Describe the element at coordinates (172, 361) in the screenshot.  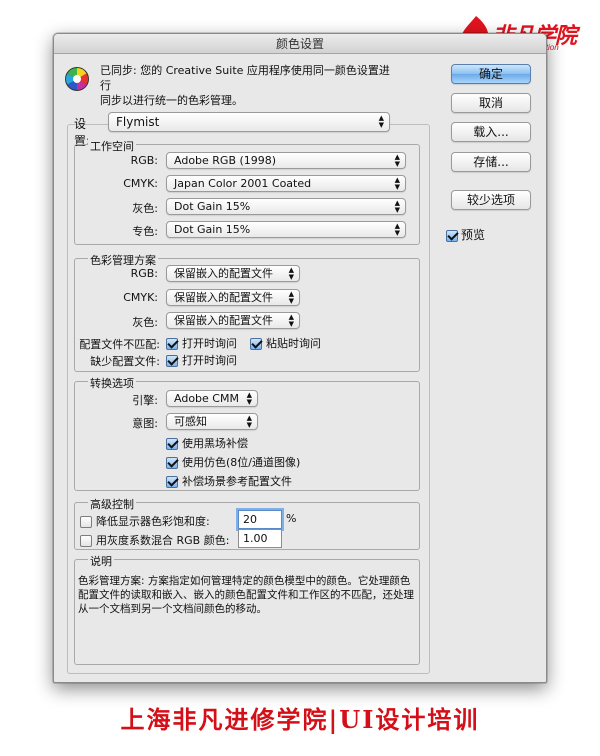
I see `missing-ask-open-checkbox` at that location.